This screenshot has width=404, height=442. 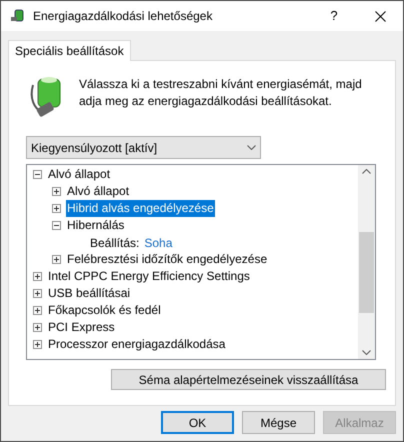 I want to click on plan-dropdown: Kiegyensúlyozott [aktív], so click(x=143, y=147).